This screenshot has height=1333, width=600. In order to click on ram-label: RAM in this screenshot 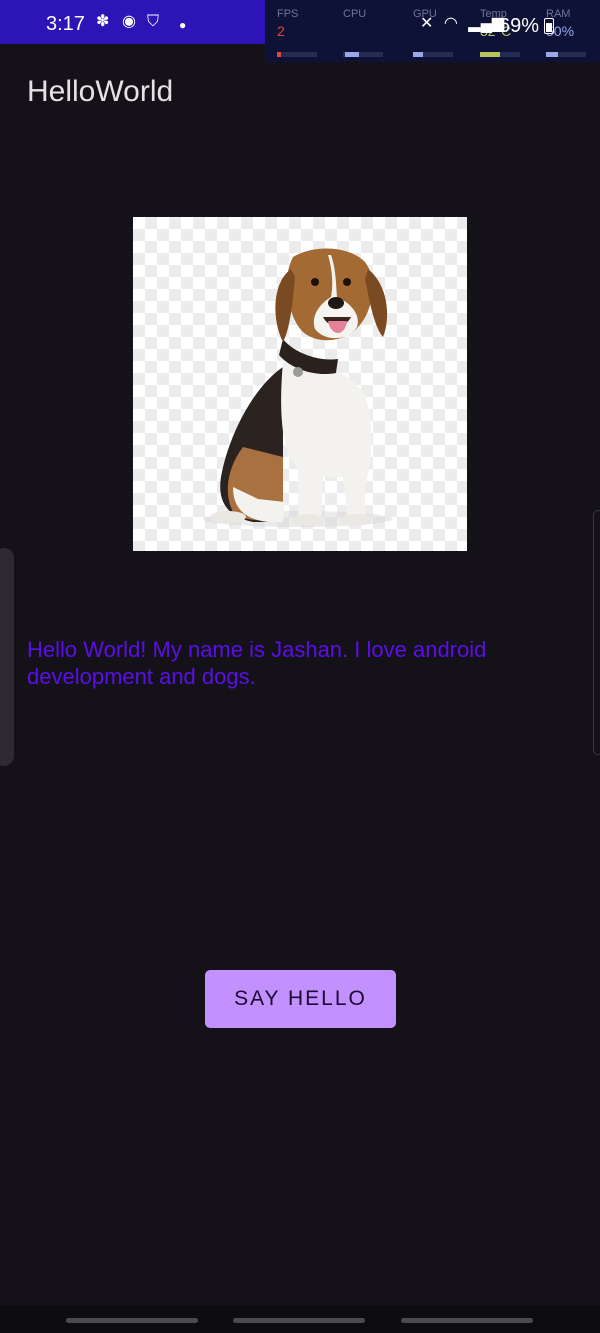, I will do `click(558, 14)`.